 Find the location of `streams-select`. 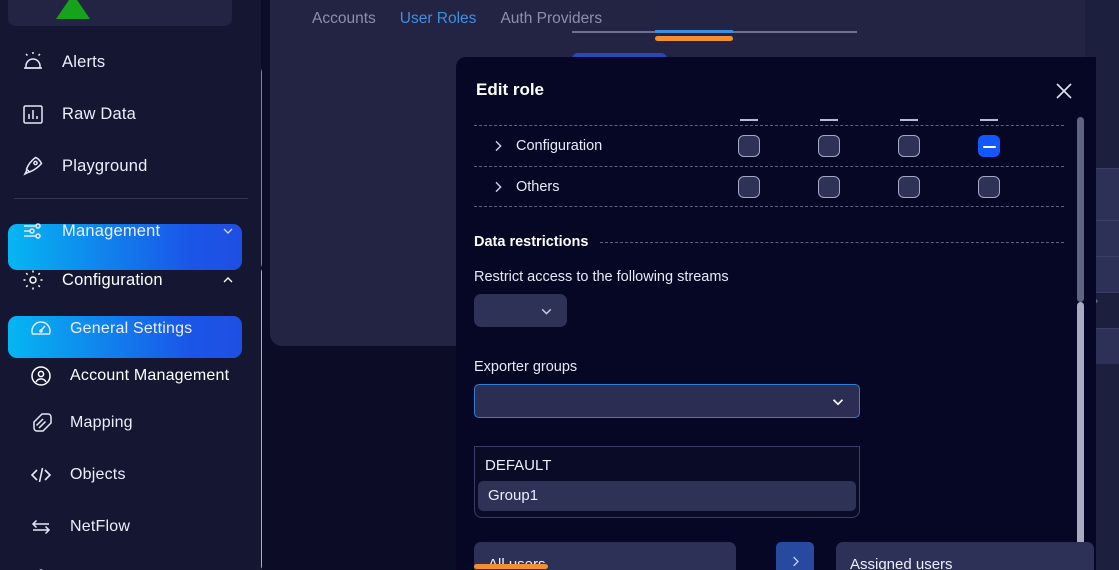

streams-select is located at coordinates (520, 310).